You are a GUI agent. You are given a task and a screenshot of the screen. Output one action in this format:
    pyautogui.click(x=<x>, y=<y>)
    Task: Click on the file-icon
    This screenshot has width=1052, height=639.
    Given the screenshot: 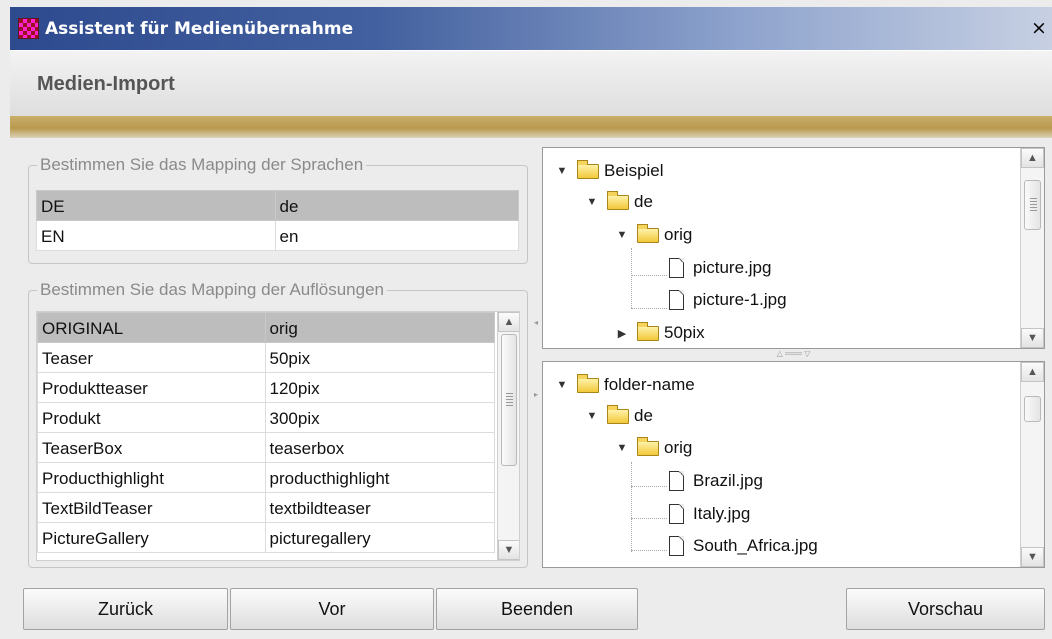 What is the action you would take?
    pyautogui.click(x=676, y=546)
    